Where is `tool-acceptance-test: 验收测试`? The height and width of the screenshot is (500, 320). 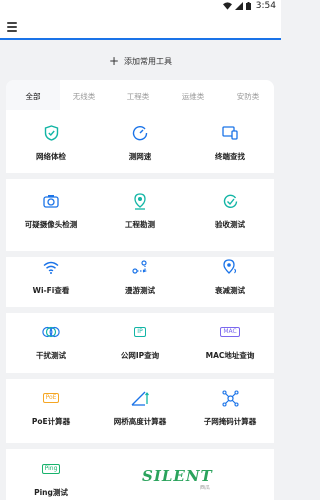
tool-acceptance-test: 验收测试 is located at coordinates (230, 211).